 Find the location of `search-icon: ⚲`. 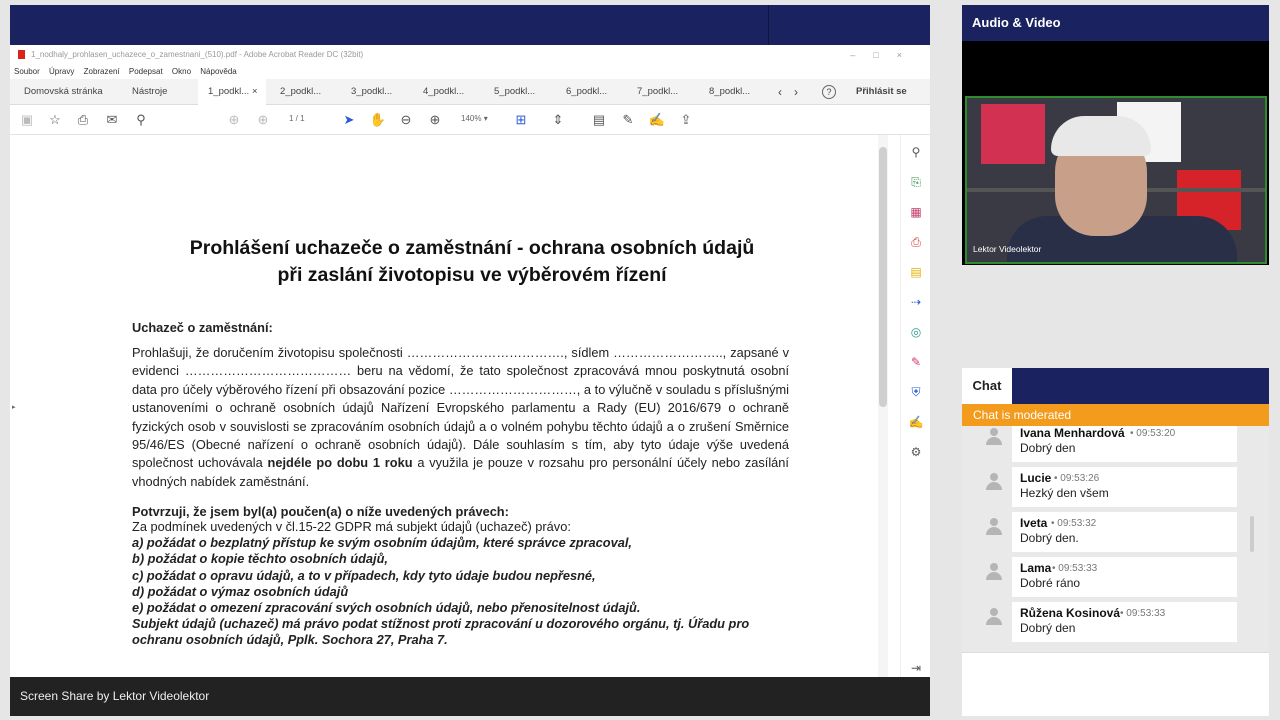

search-icon: ⚲ is located at coordinates (141, 120).